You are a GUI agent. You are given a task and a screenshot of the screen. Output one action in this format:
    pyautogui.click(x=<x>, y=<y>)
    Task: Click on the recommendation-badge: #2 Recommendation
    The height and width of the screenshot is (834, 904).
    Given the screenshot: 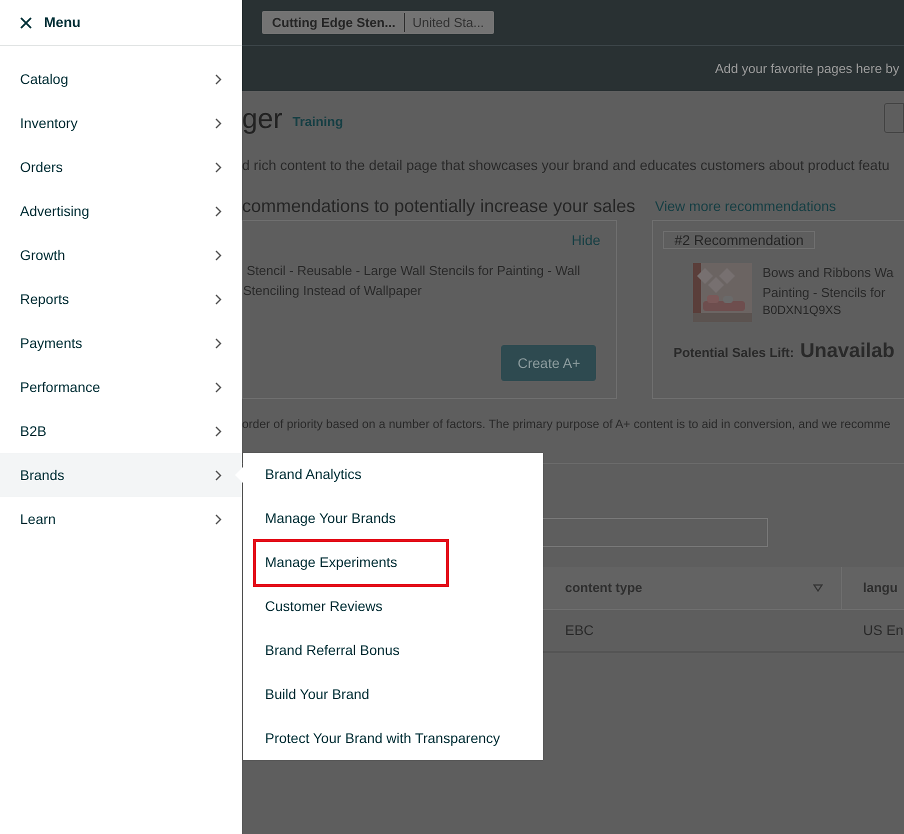 What is the action you would take?
    pyautogui.click(x=739, y=240)
    